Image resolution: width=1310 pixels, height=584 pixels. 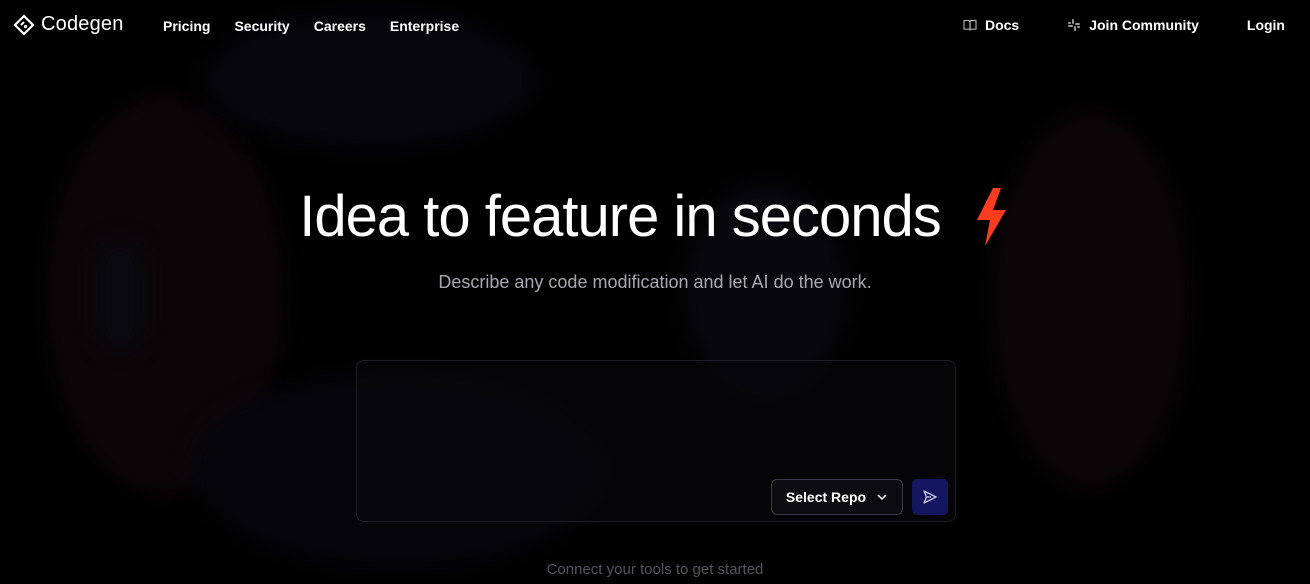 I want to click on hero-title-row: Idea to feature in seconds, so click(x=655, y=216).